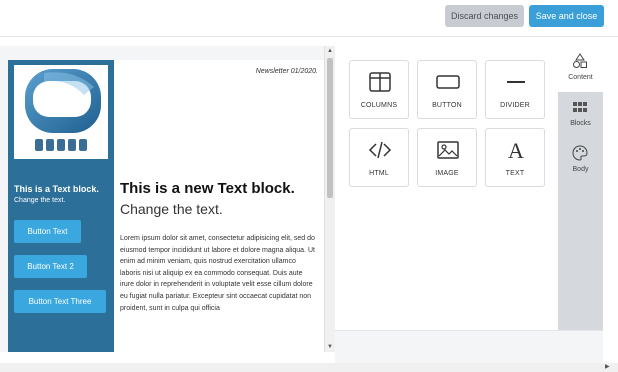 The image size is (618, 372). What do you see at coordinates (56, 189) in the screenshot?
I see `sidebar-text-title: This is a Text block.` at bounding box center [56, 189].